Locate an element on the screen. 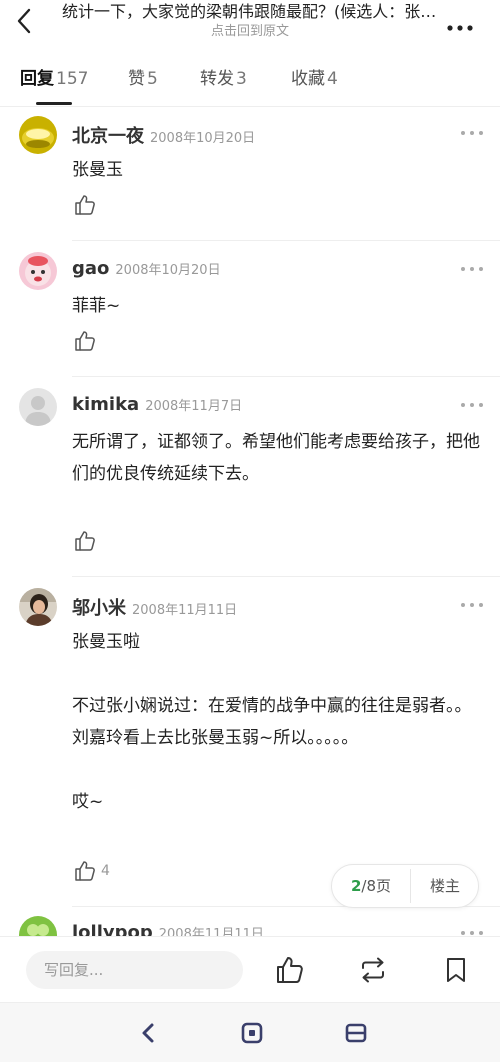 This screenshot has width=500, height=1062. tab-likes: 赞5 is located at coordinates (143, 79).